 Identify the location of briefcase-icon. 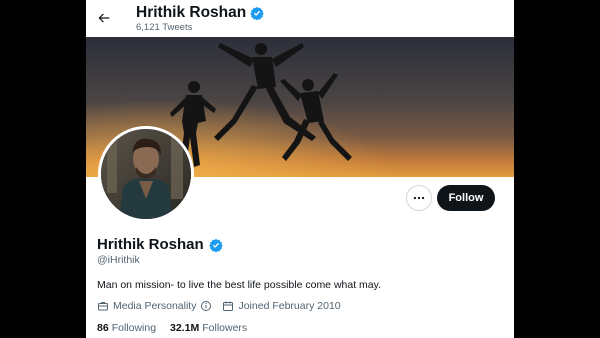
(103, 306).